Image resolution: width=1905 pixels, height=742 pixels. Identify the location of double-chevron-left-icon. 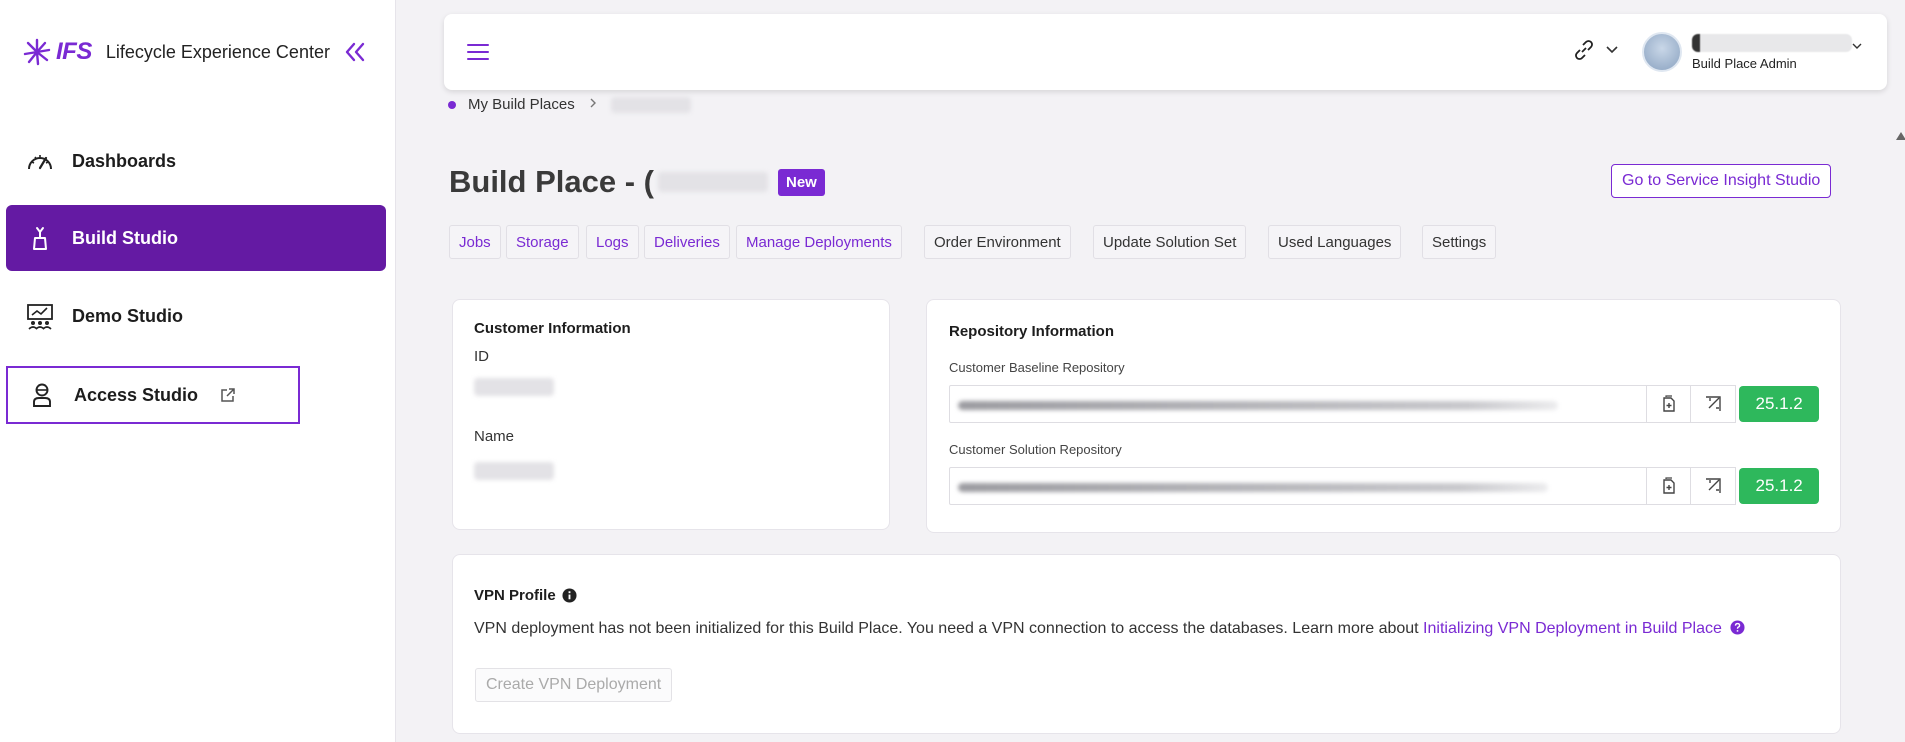
(355, 52).